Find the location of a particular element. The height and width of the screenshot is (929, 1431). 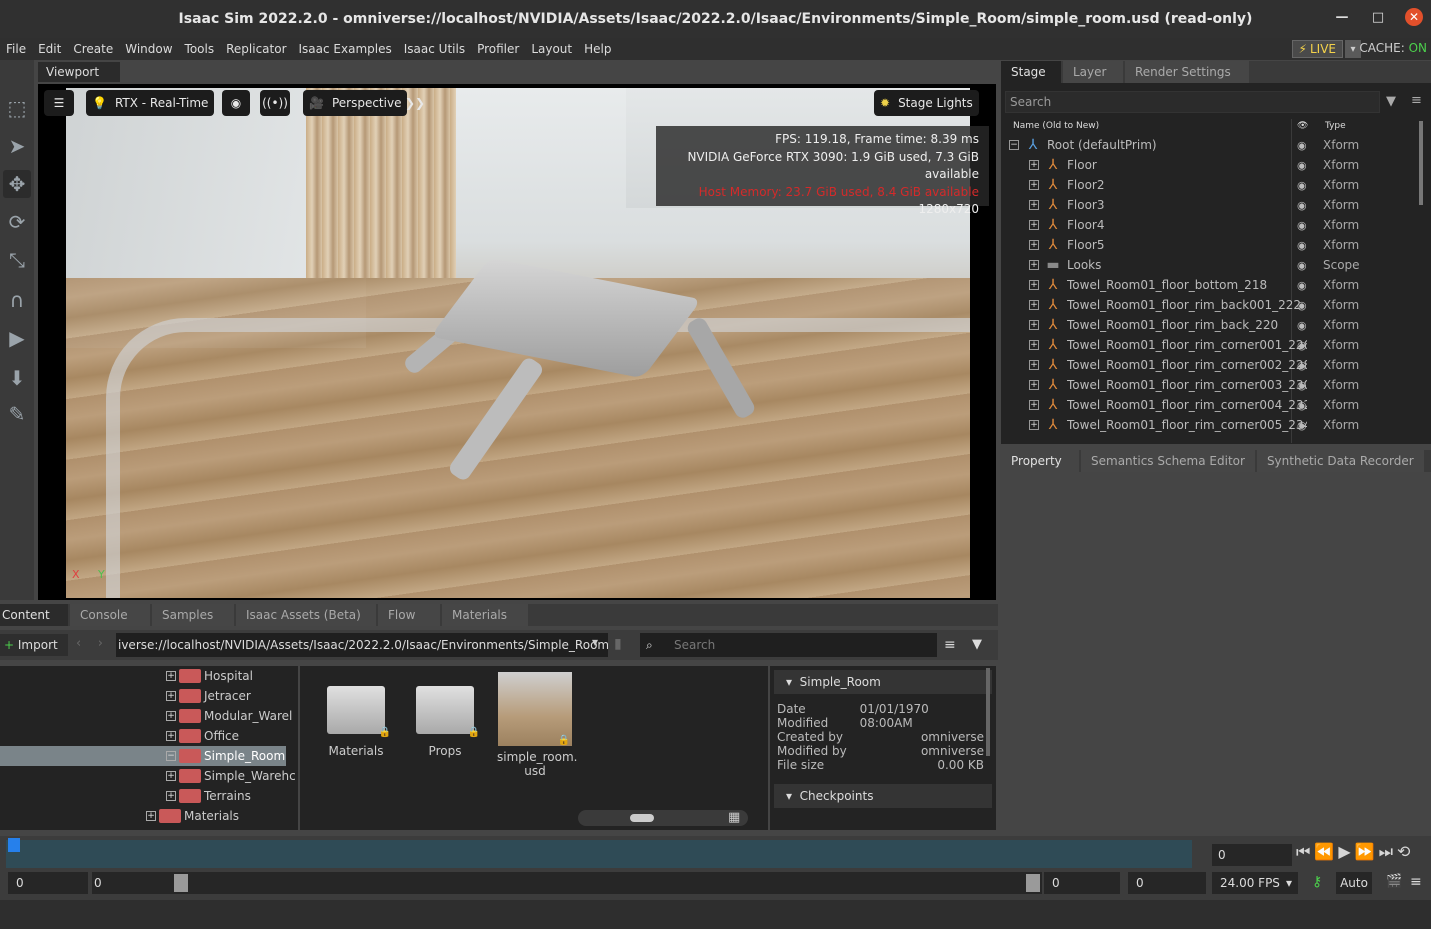

rotate-icon: ⟳ is located at coordinates (17, 222).